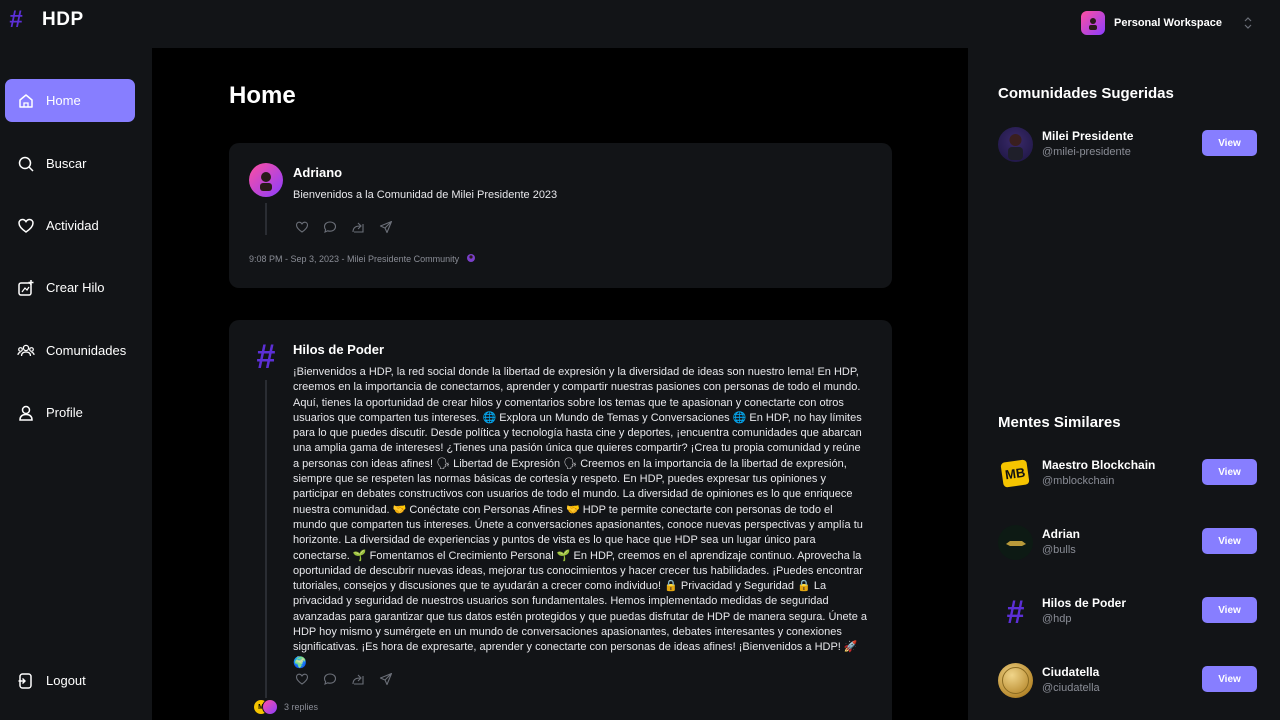 Image resolution: width=1280 pixels, height=720 pixels. I want to click on user-name: Adrian, so click(1061, 534).